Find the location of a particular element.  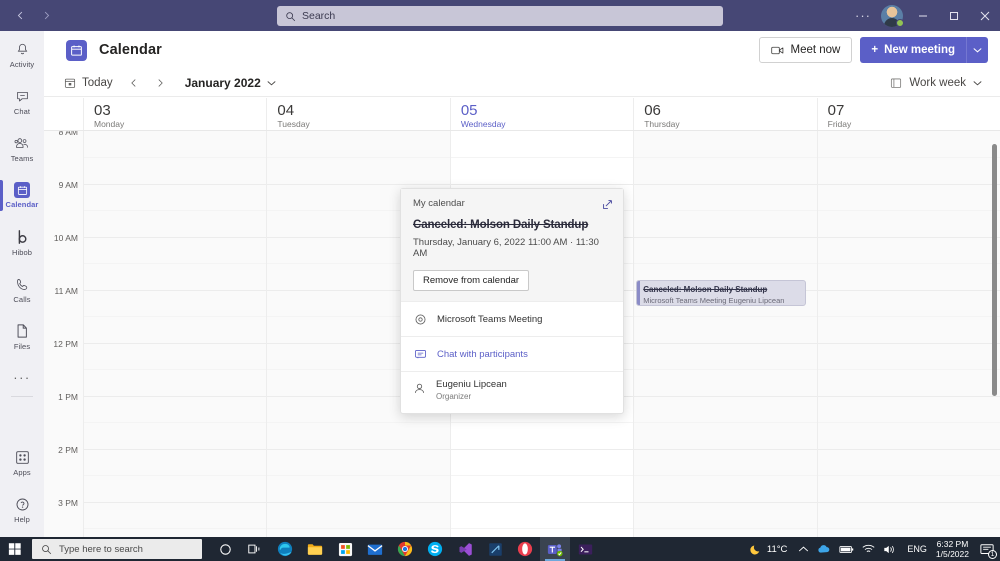

new-meeting-split-button: + New meeting is located at coordinates (924, 50).